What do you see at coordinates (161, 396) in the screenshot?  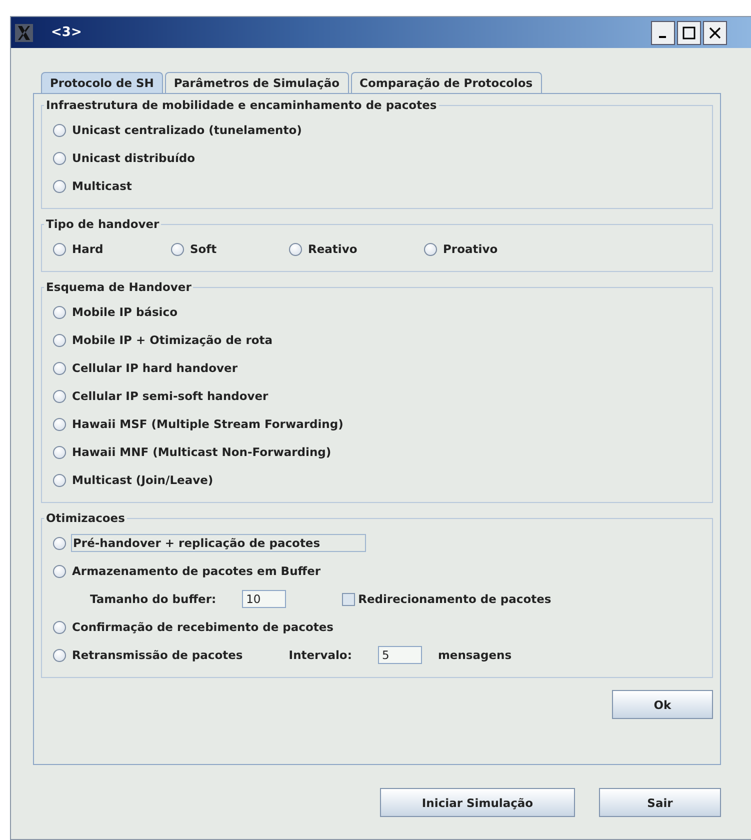 I see `radio-option: Cellular IP semi-soft handover` at bounding box center [161, 396].